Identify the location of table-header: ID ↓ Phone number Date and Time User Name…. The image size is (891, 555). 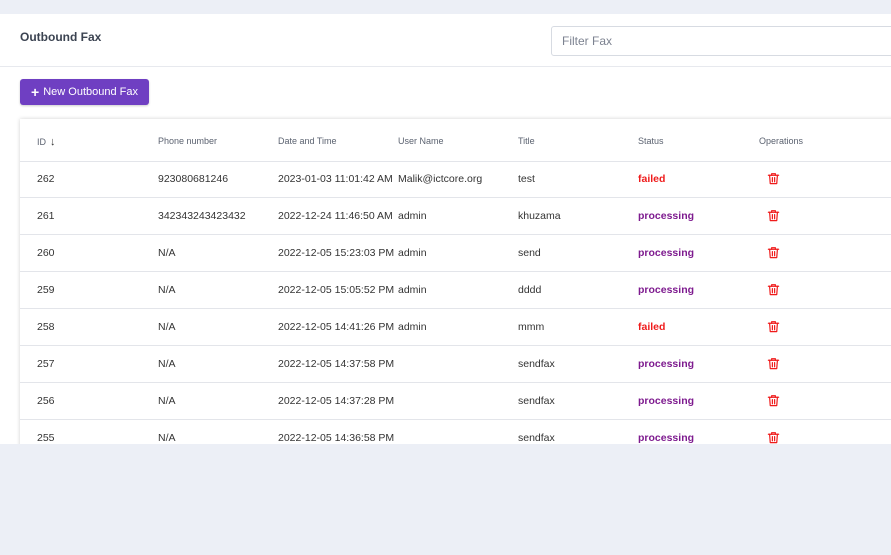
(455, 140).